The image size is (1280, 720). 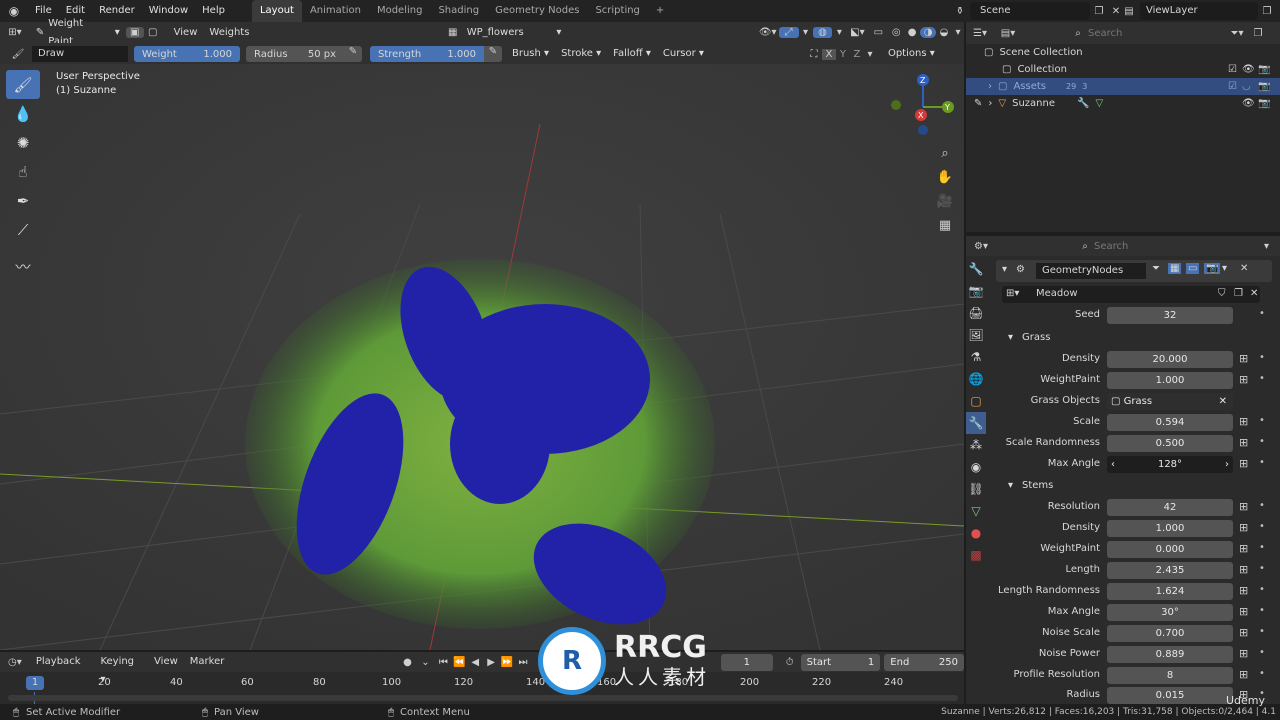 I want to click on view-layer-name: ViewLayer, so click(x=1199, y=11).